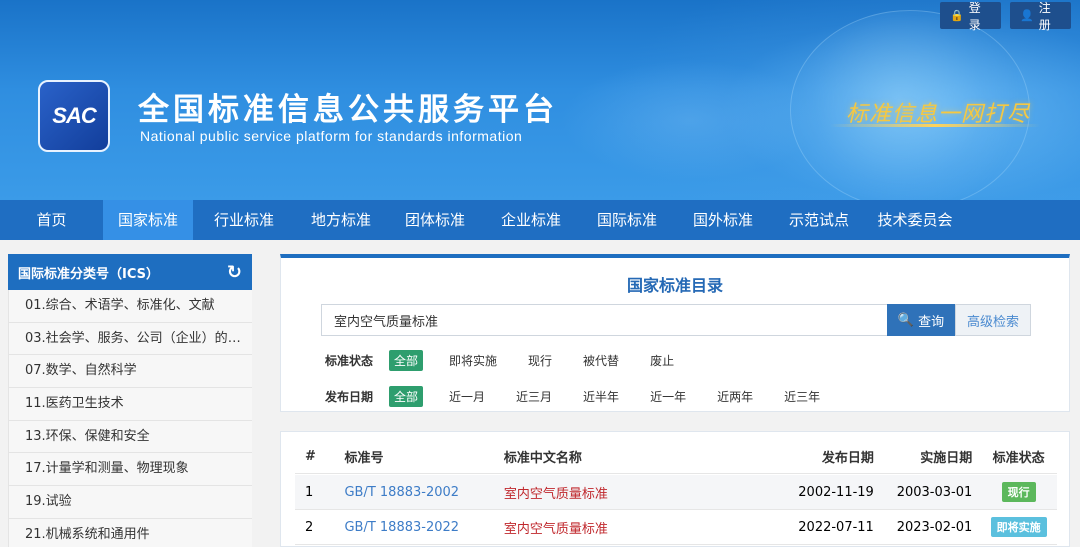  What do you see at coordinates (934, 527) in the screenshot?
I see `implemented-date: 2023-02-01` at bounding box center [934, 527].